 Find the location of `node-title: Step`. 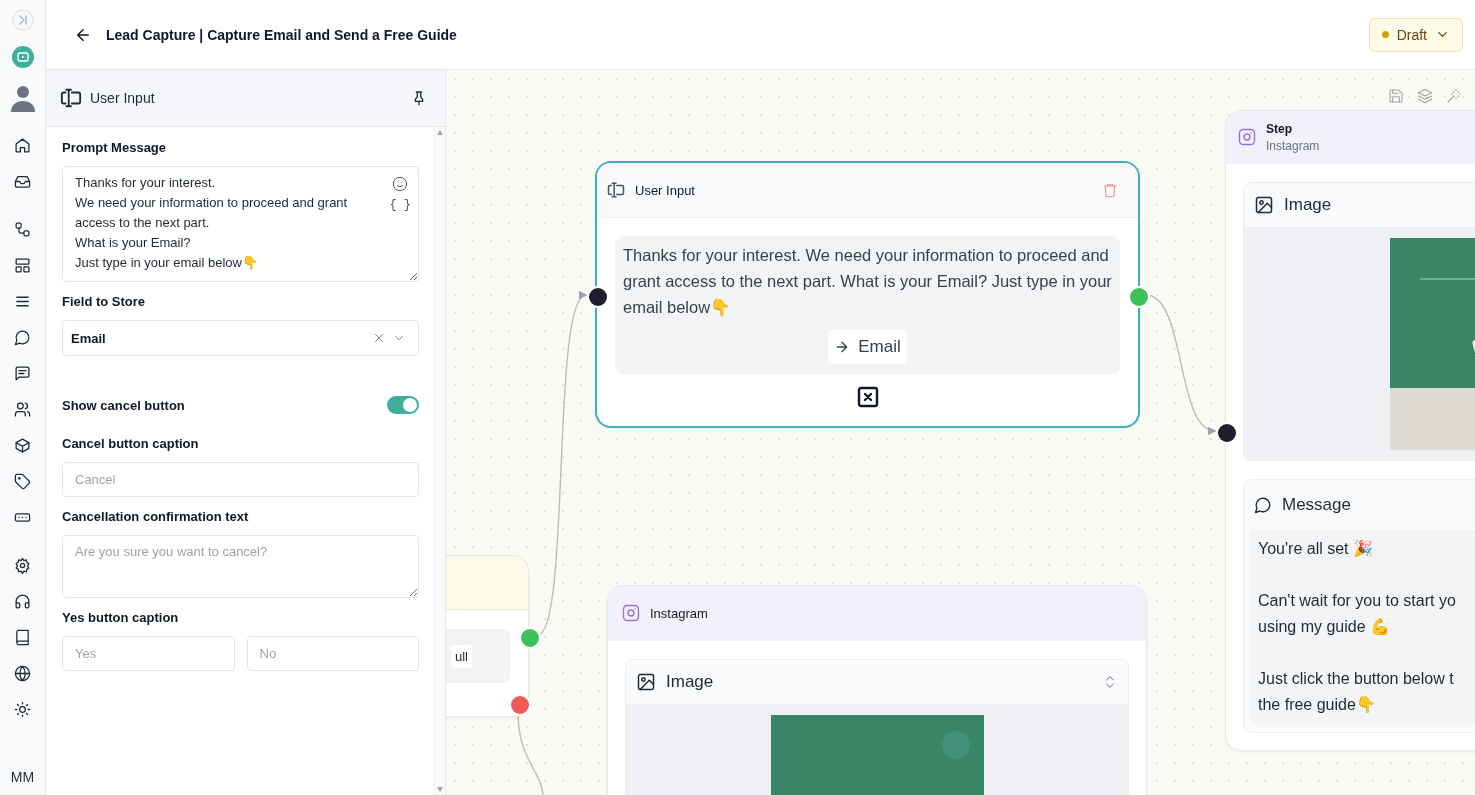

node-title: Step is located at coordinates (1279, 128).